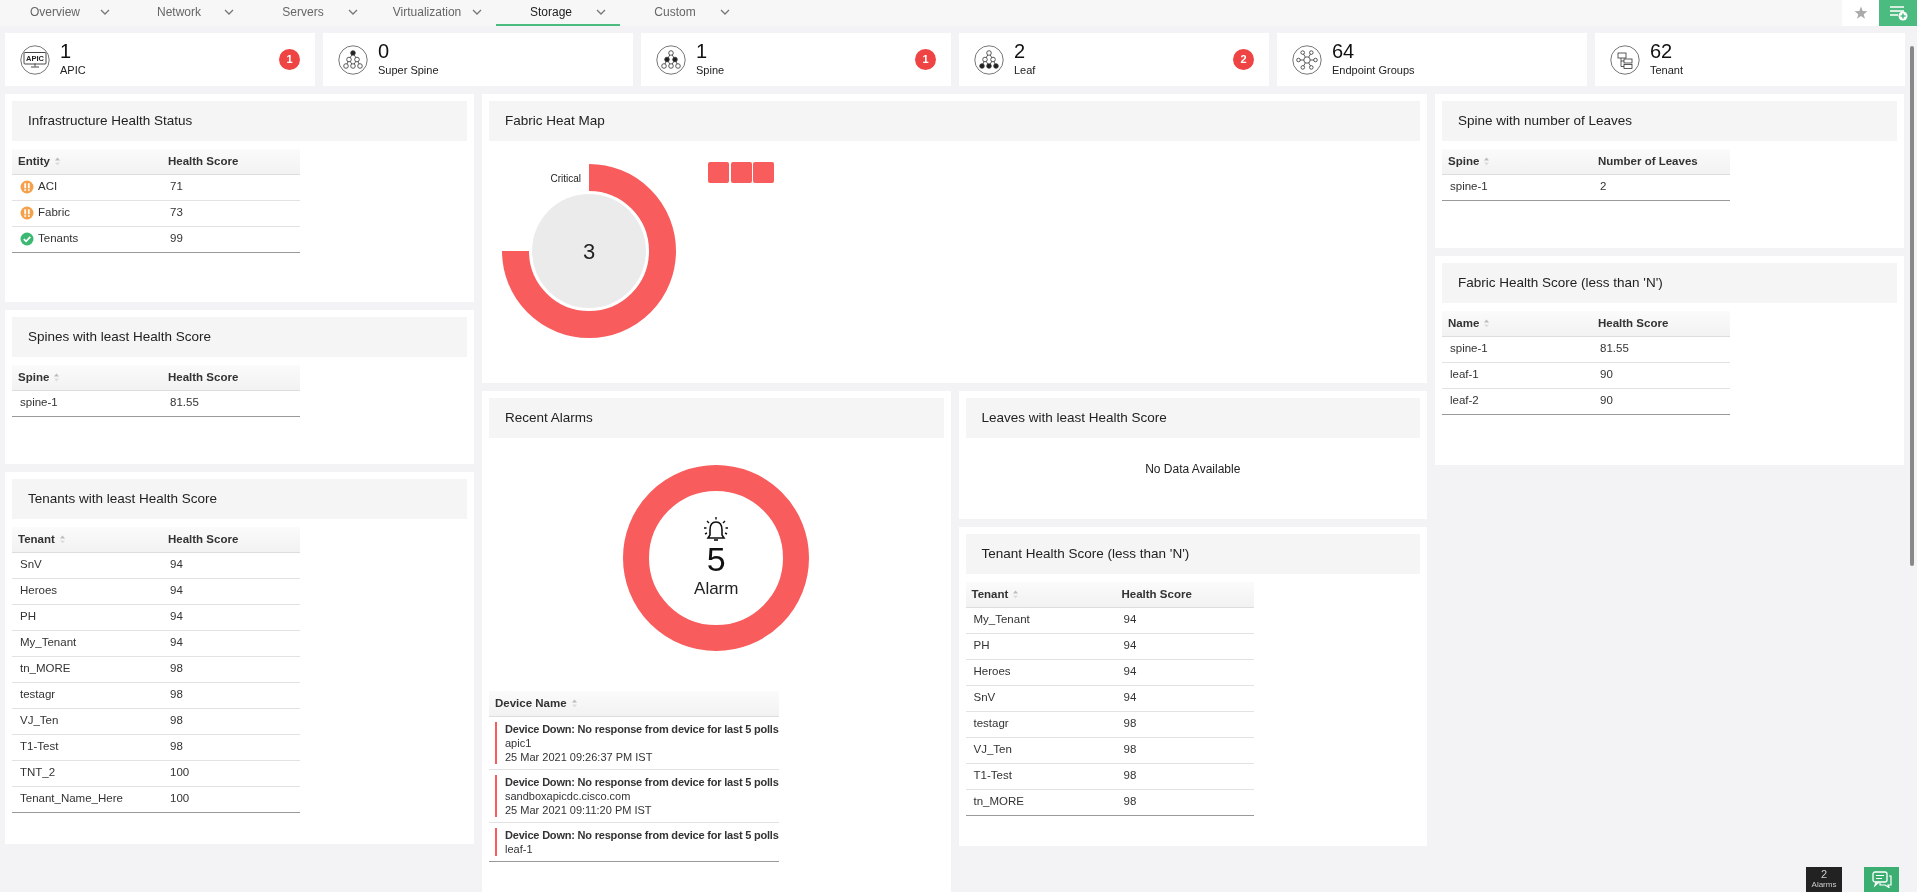  I want to click on table-cell: leaf-2, so click(1517, 401).